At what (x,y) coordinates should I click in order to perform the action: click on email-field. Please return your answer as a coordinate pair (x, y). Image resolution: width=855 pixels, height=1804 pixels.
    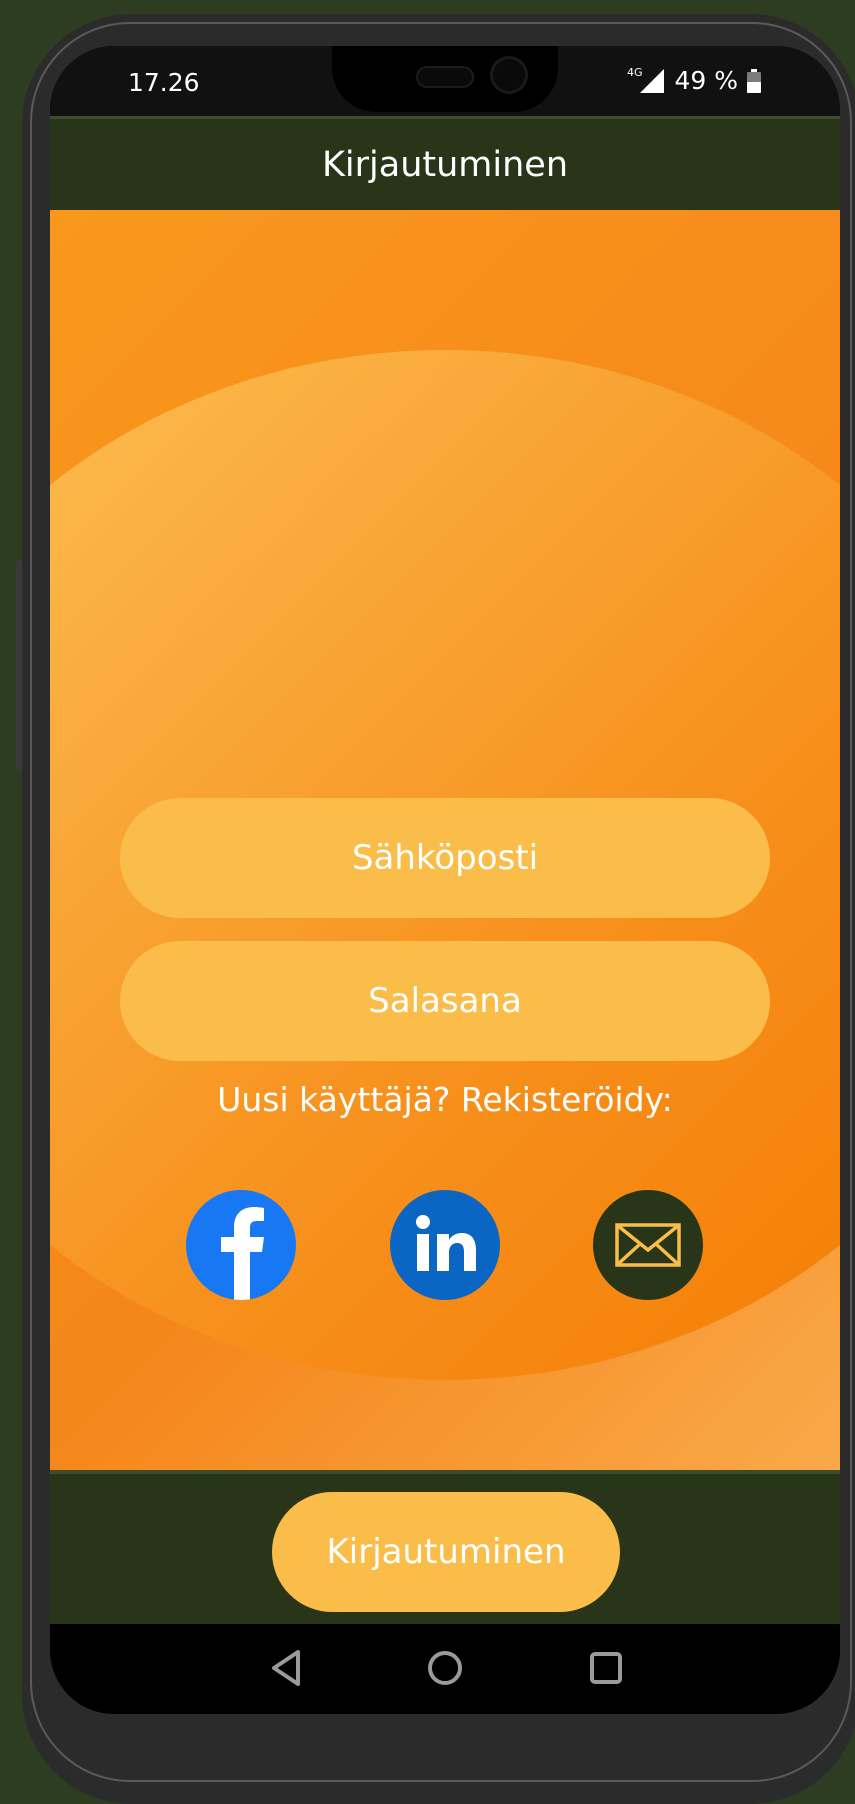
    Looking at the image, I should click on (445, 858).